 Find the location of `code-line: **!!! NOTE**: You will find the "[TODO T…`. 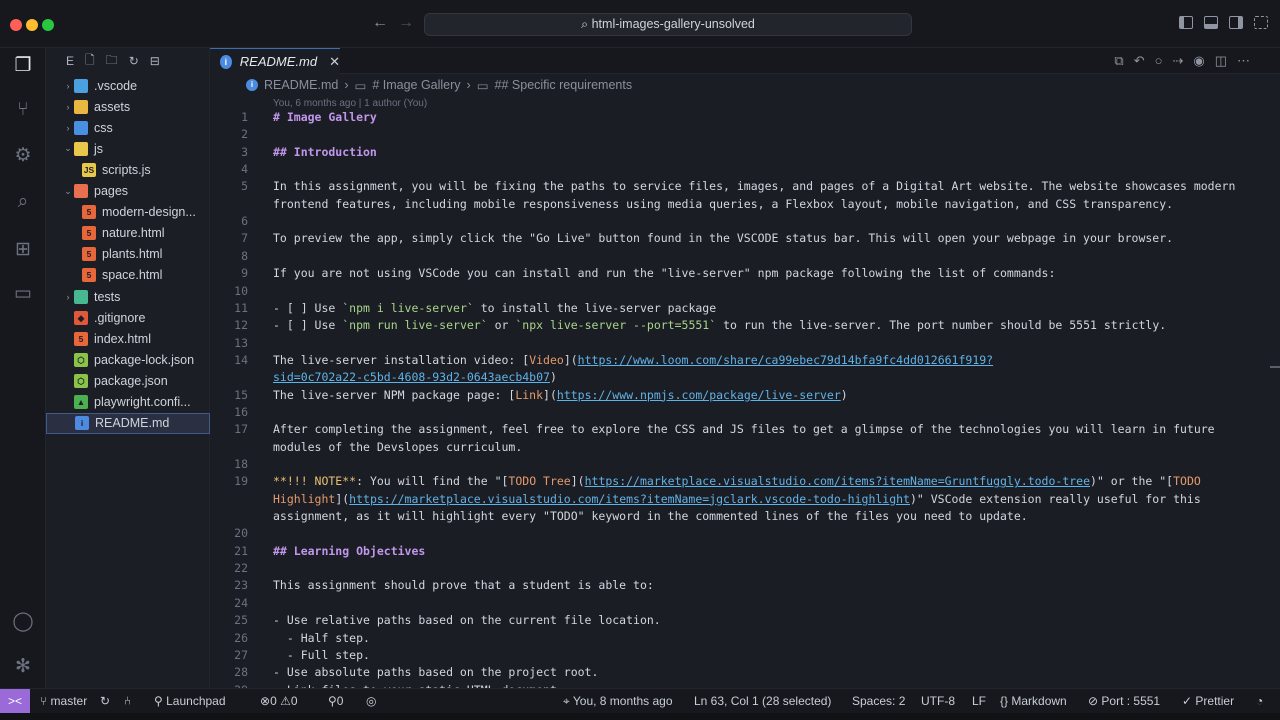

code-line: **!!! NOTE**: You will find the "[TODO T… is located at coordinates (737, 481).